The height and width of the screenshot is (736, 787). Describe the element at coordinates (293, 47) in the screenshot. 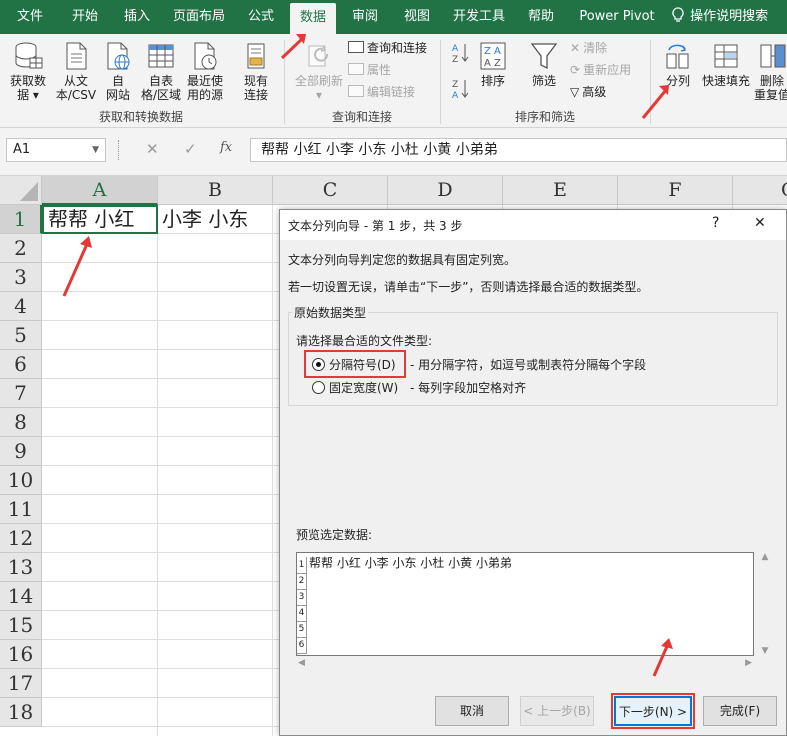

I see `arrow-to-data-tab` at that location.